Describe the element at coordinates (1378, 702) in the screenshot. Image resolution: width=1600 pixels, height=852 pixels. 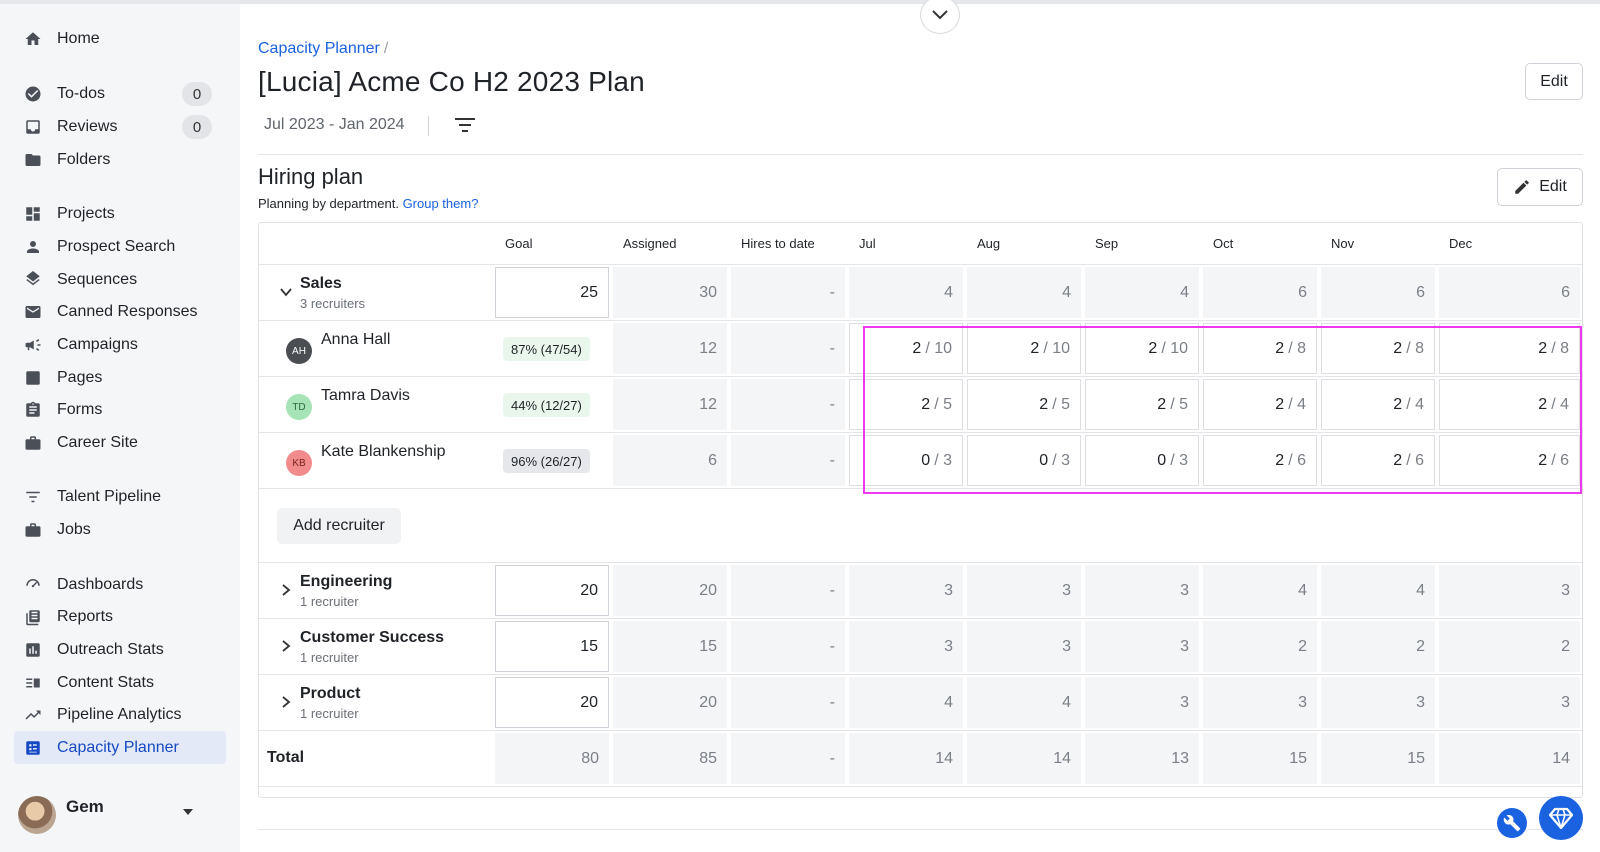
I see `month-cell: 3` at that location.